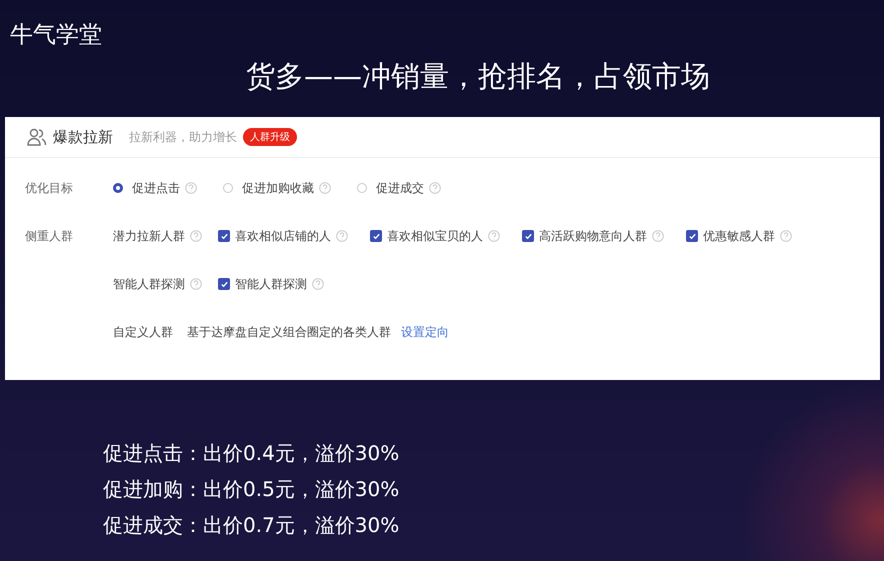 The image size is (884, 561). I want to click on option-label: 促进点击, so click(156, 188).